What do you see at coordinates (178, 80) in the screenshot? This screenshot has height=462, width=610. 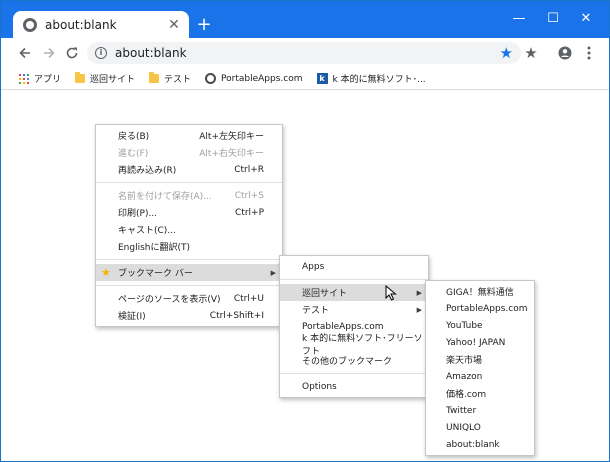 I see `bookmark-label: テスト` at bounding box center [178, 80].